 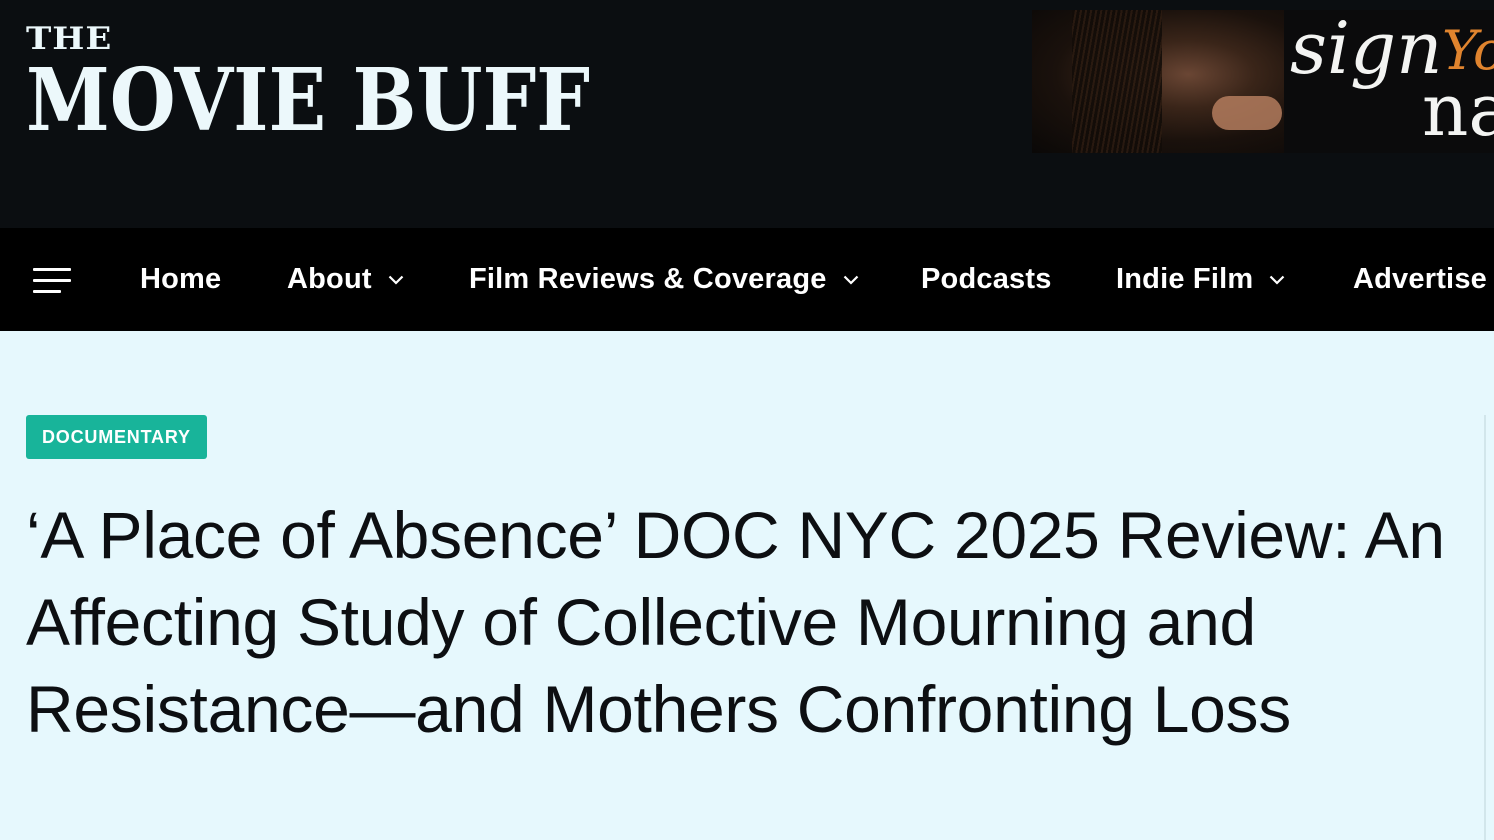 I want to click on nav-item-about: About, so click(x=345, y=279).